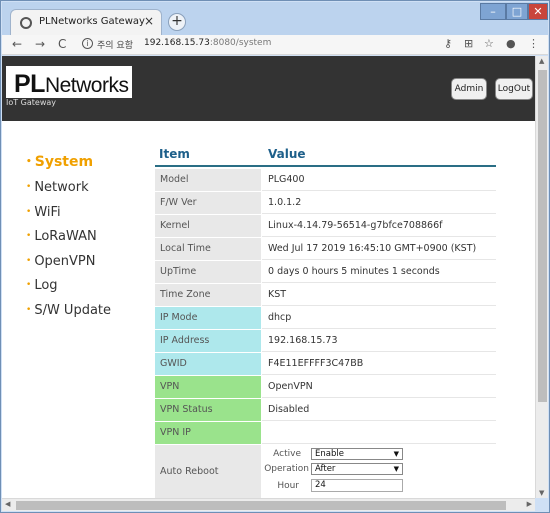  What do you see at coordinates (529, 504) in the screenshot?
I see `scroll-right-arrow-icon: ▶` at bounding box center [529, 504].